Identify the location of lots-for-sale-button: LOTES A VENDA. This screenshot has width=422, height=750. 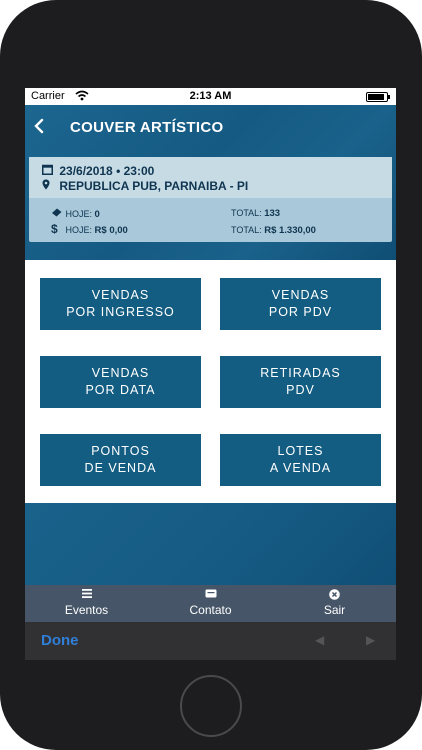
(300, 460).